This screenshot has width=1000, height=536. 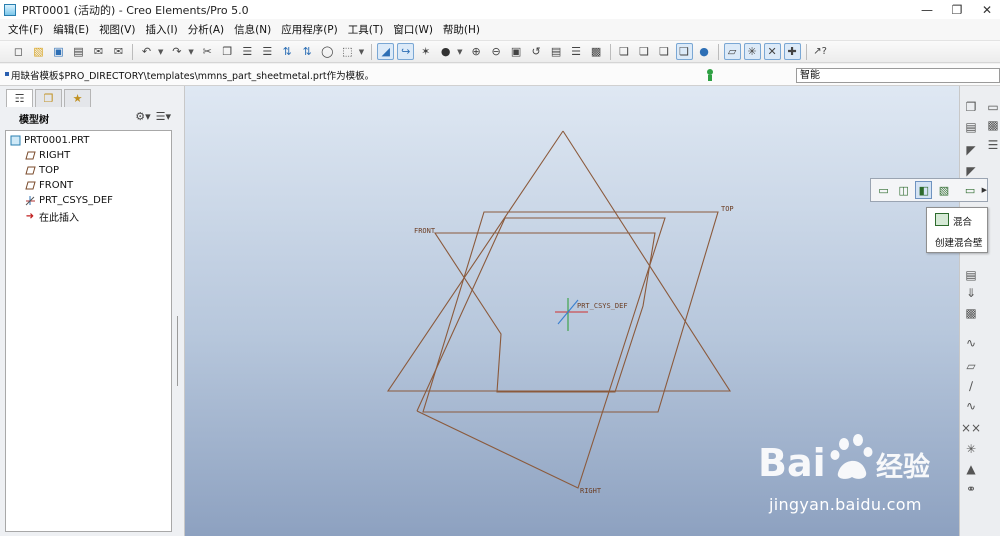 What do you see at coordinates (413, 29) in the screenshot?
I see `menu-window: 窗口(W)` at bounding box center [413, 29].